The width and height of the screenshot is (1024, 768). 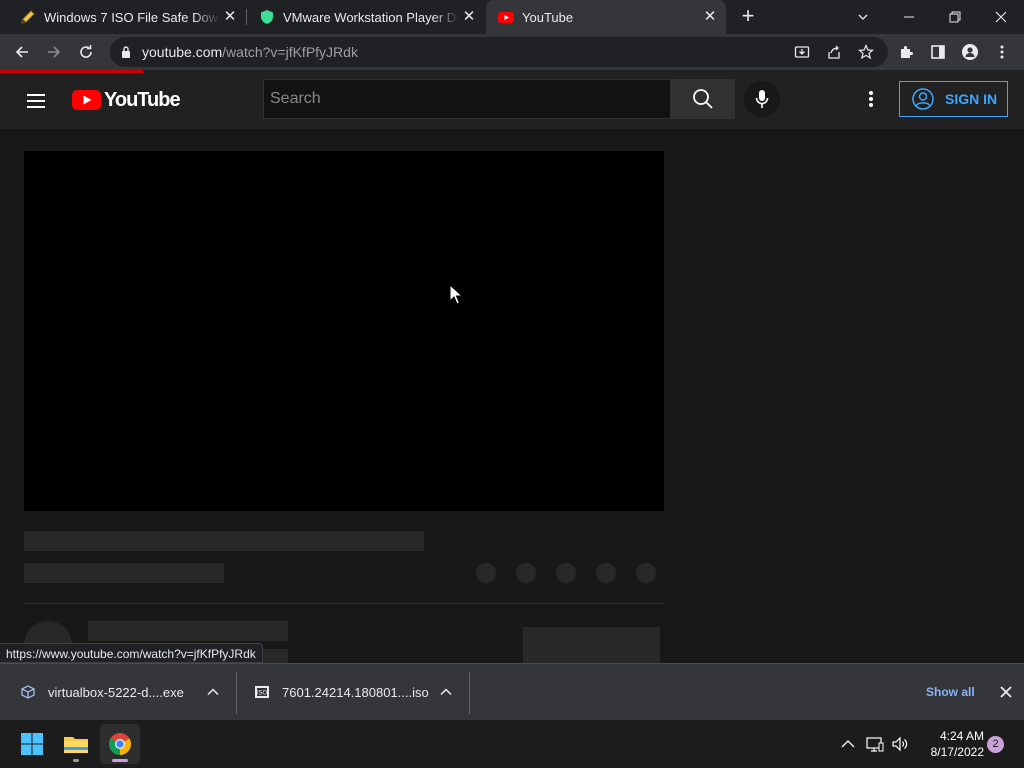 I want to click on voice-search-button, so click(x=762, y=99).